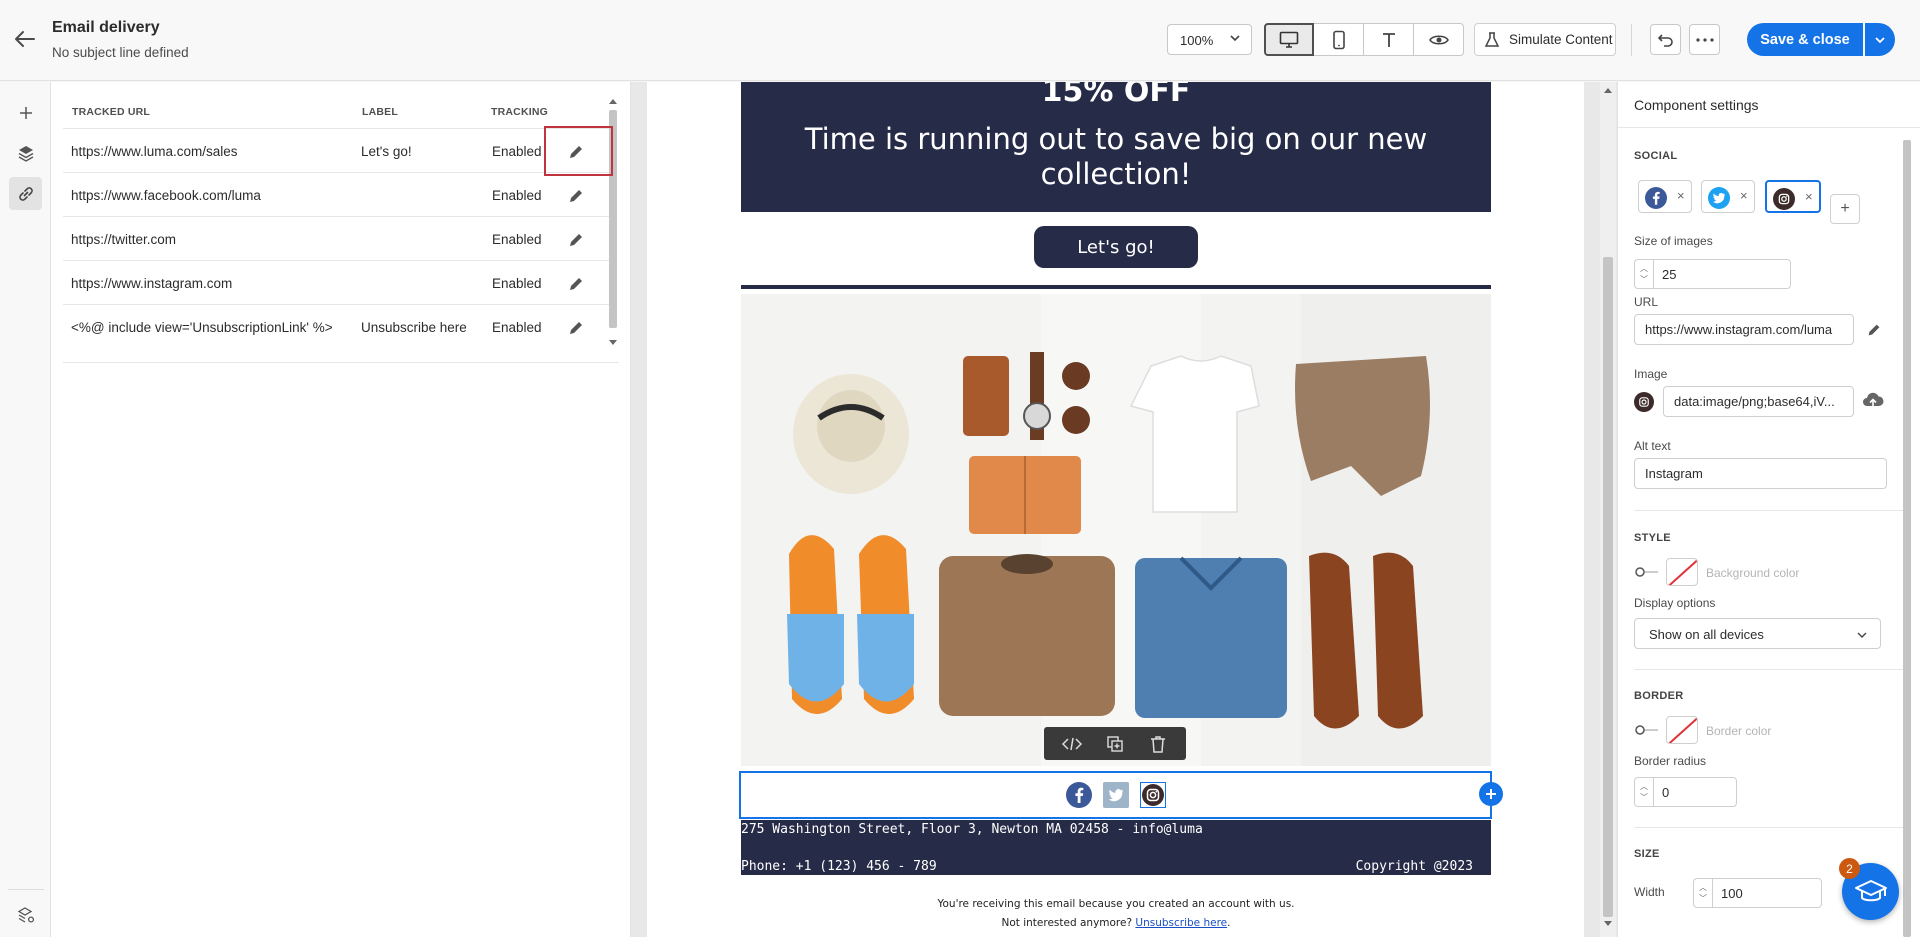 The width and height of the screenshot is (1920, 937). Describe the element at coordinates (1874, 332) in the screenshot. I see `edit-url-pencil-icon` at that location.